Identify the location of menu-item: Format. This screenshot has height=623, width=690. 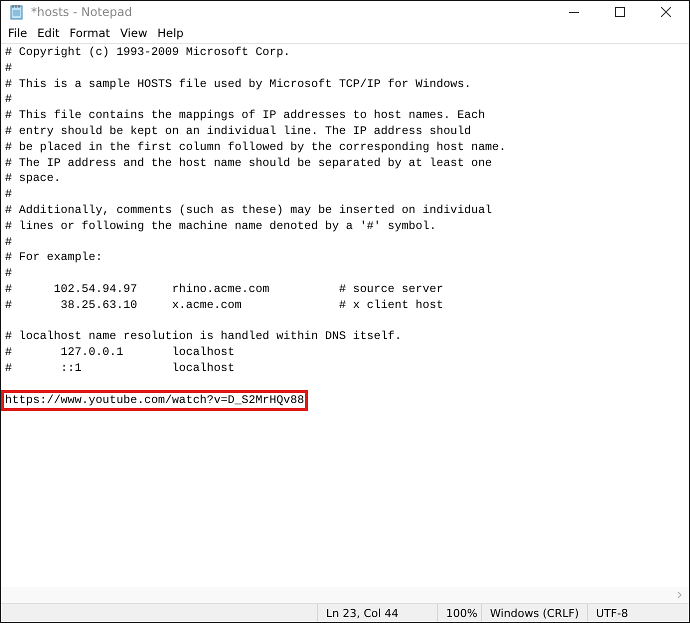
(90, 33).